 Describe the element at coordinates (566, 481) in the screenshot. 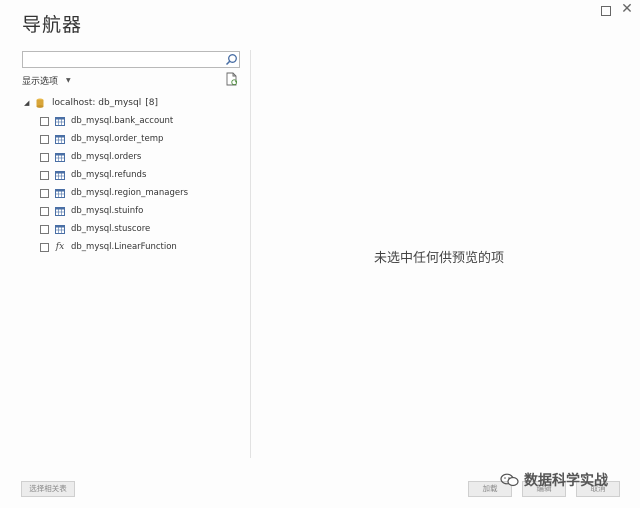

I see `watermark-text: 数据科学实战` at that location.